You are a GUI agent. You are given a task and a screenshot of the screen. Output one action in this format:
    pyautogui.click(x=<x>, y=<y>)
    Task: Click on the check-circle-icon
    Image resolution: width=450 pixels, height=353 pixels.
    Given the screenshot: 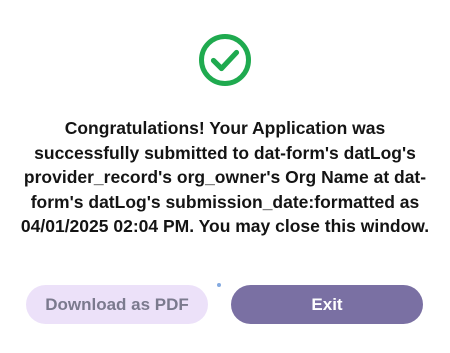 What is the action you would take?
    pyautogui.click(x=225, y=60)
    